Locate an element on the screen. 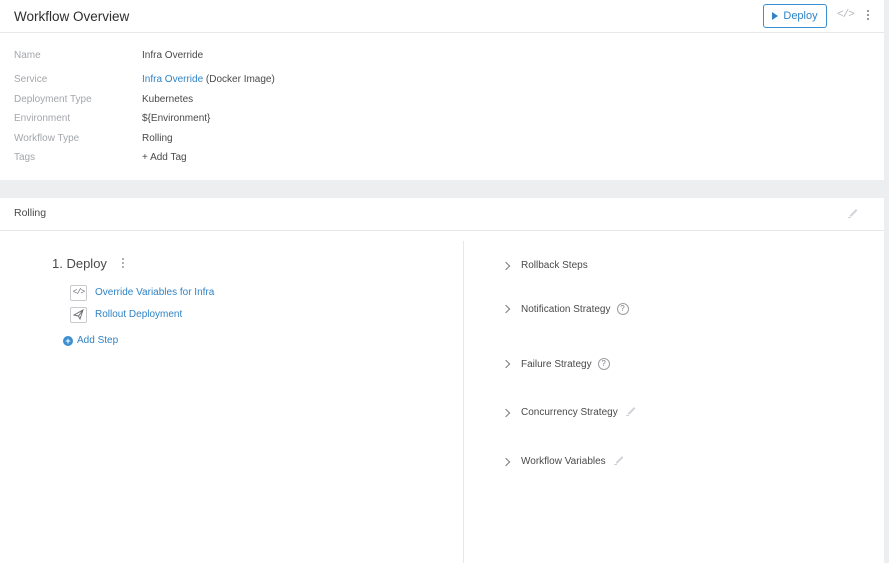  step-label: Override Variables for Infra is located at coordinates (154, 292).